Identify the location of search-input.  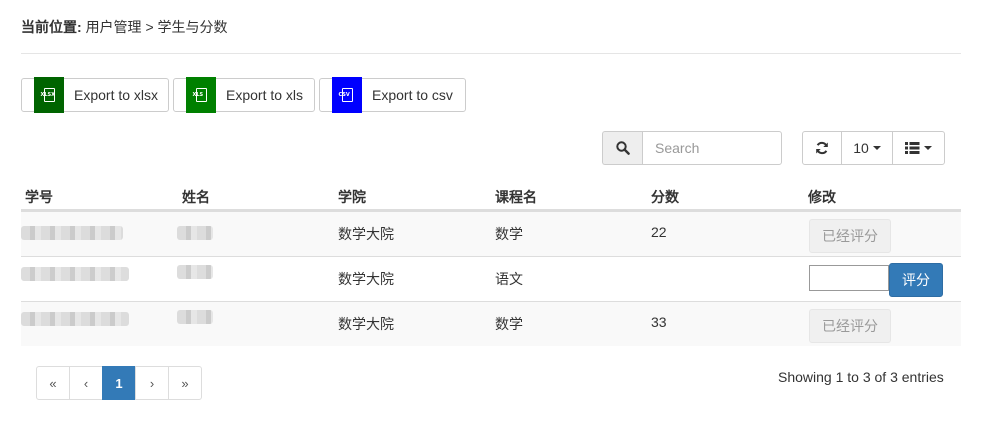
(712, 148).